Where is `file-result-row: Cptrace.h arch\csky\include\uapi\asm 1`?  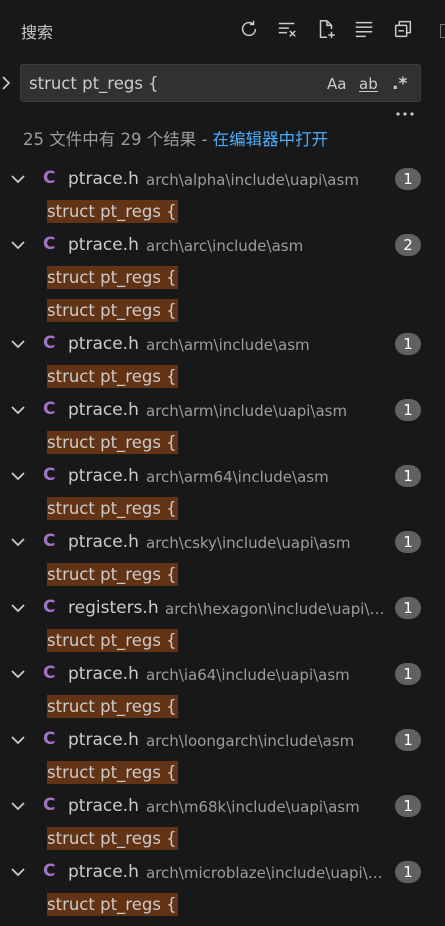 file-result-row: Cptrace.h arch\csky\include\uapi\asm 1 is located at coordinates (222, 541).